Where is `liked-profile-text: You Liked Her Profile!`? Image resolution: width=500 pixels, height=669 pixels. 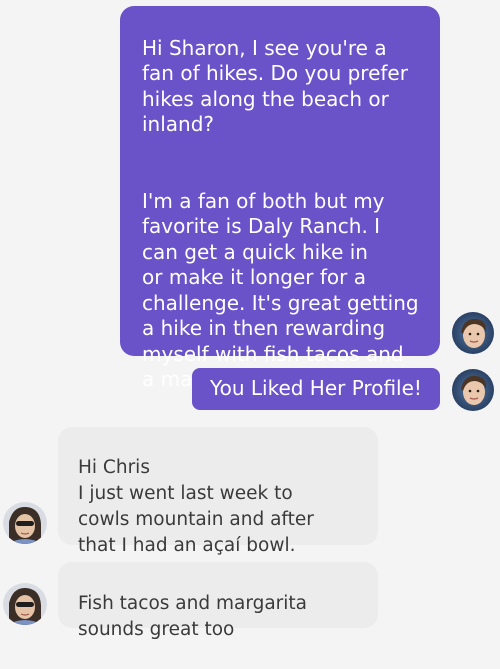 liked-profile-text: You Liked Her Profile! is located at coordinates (316, 388).